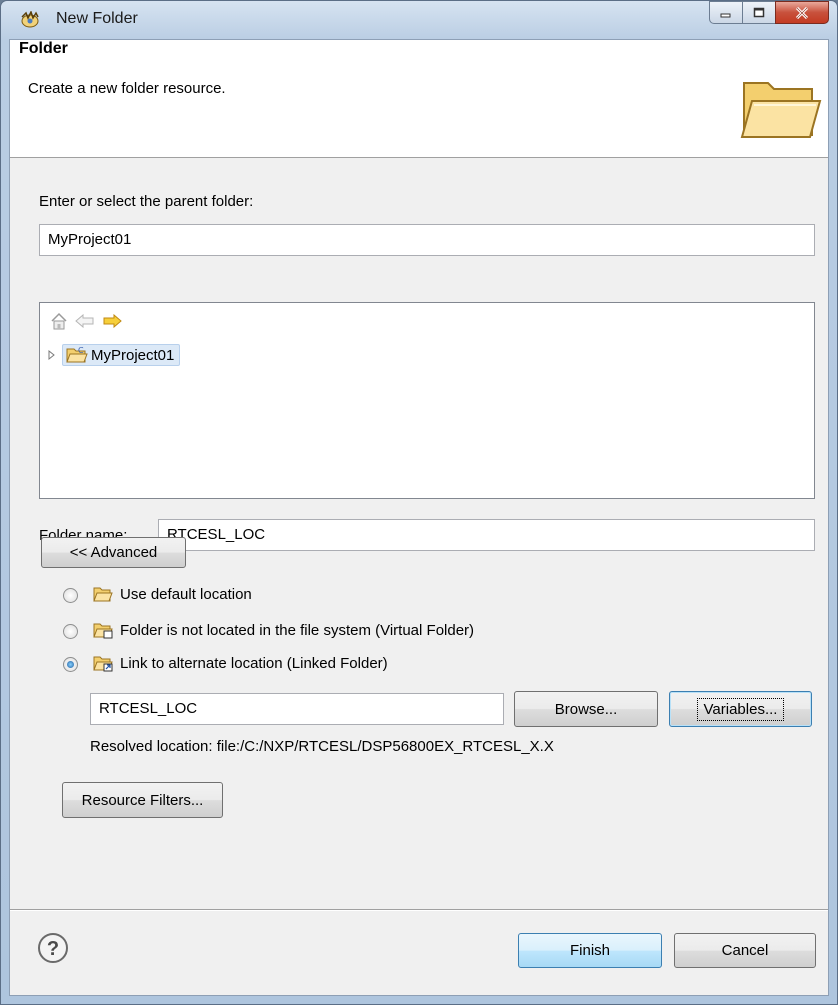 This screenshot has height=1005, width=838. I want to click on finish-button: Finish, so click(590, 950).